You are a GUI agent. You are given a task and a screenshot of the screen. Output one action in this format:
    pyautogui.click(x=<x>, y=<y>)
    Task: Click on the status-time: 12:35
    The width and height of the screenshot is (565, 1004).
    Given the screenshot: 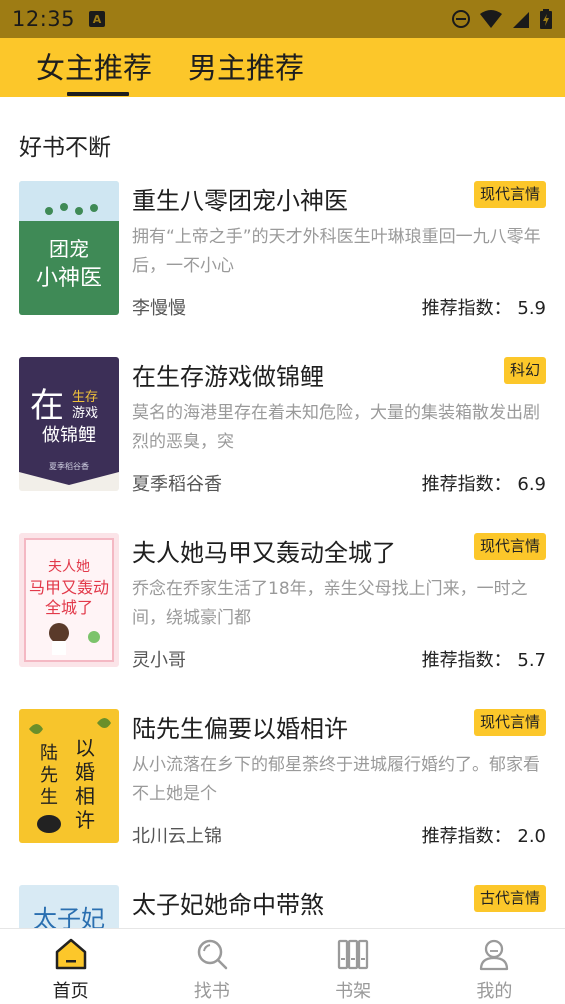 What is the action you would take?
    pyautogui.click(x=44, y=19)
    